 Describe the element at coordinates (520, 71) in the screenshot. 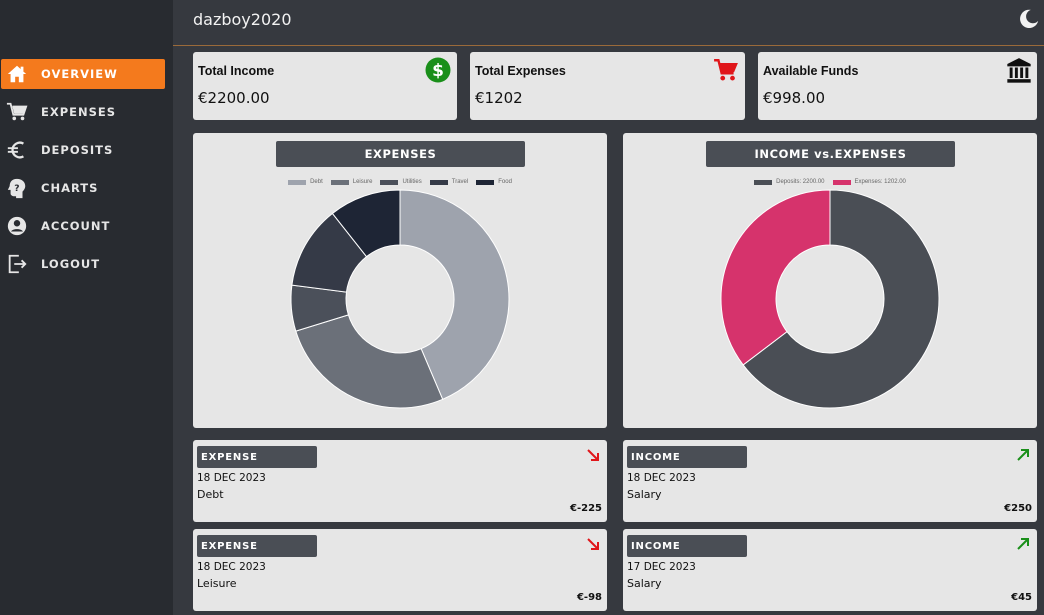

I see `stat-title: Total Expenses` at that location.